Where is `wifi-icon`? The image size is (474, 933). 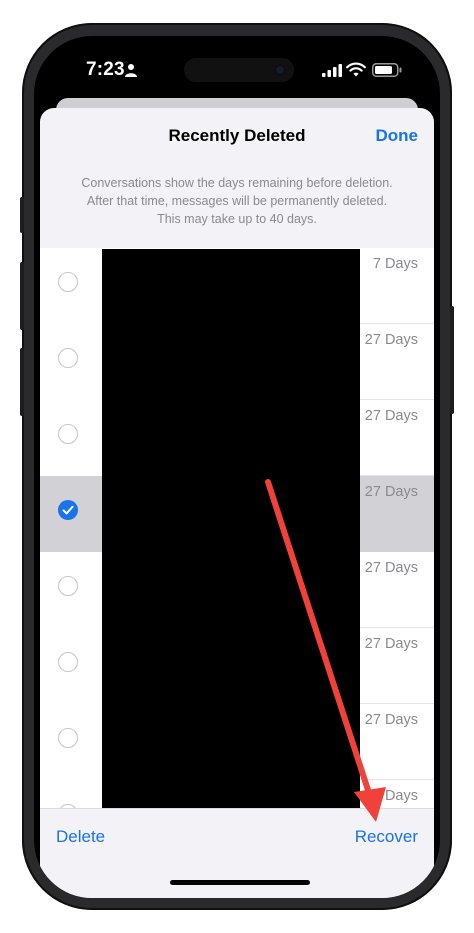 wifi-icon is located at coordinates (356, 69).